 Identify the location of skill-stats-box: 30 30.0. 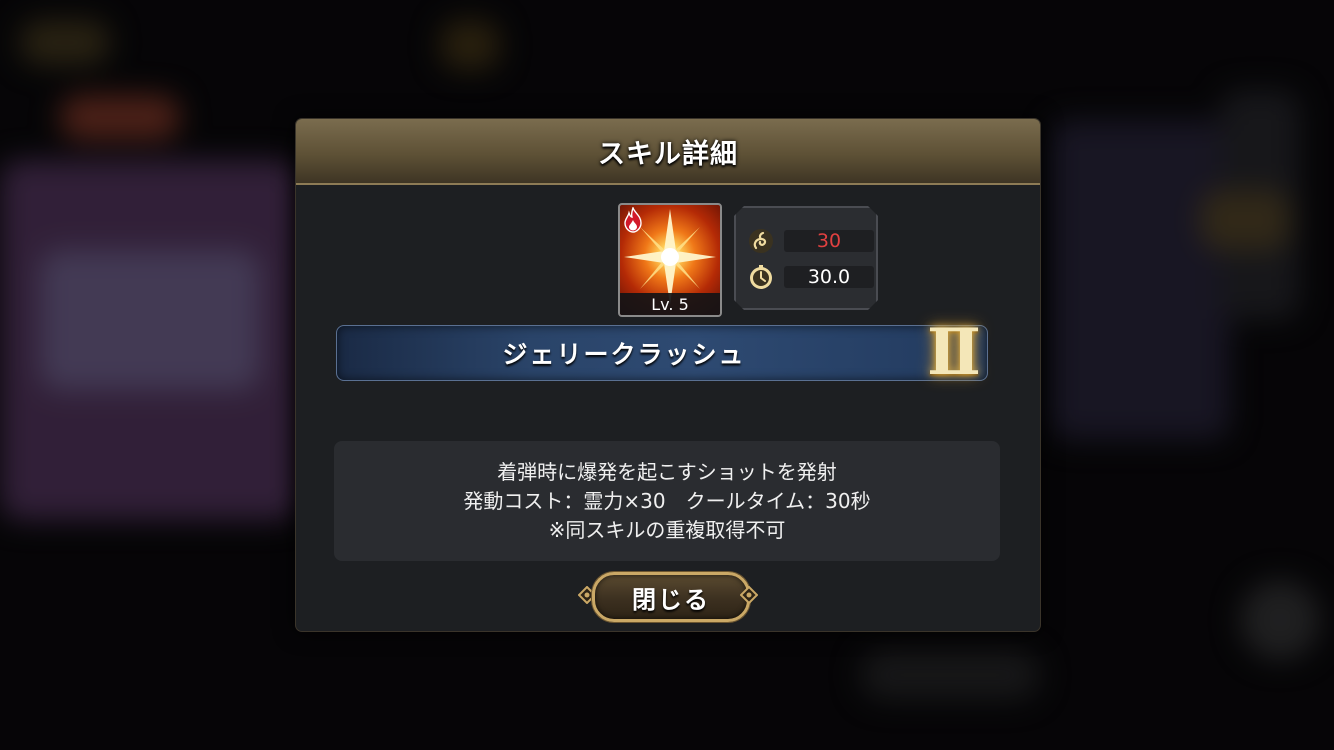
(806, 258).